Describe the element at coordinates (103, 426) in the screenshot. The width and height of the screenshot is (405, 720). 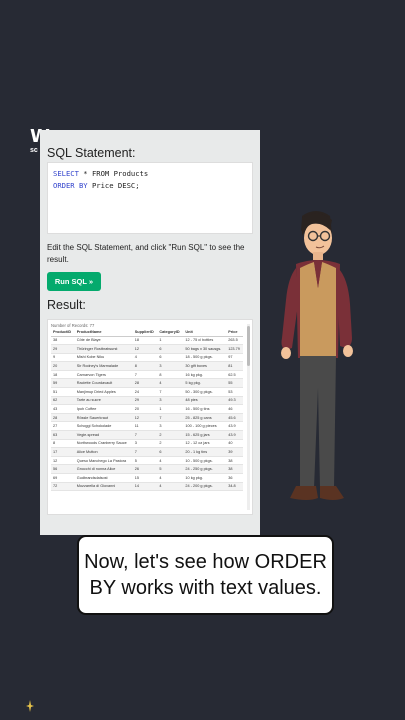
I see `table-cell: Schoggi Schokolade` at that location.